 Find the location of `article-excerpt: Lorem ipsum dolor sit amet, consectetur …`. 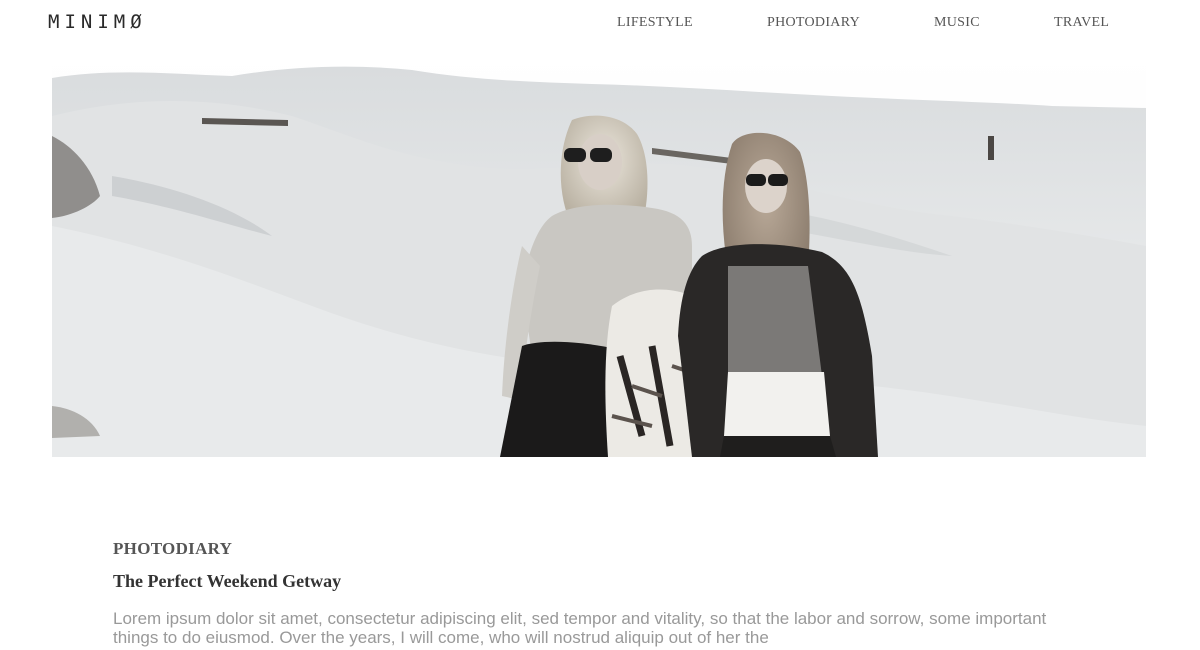

article-excerpt: Lorem ipsum dolor sit amet, consectetur … is located at coordinates (580, 628).